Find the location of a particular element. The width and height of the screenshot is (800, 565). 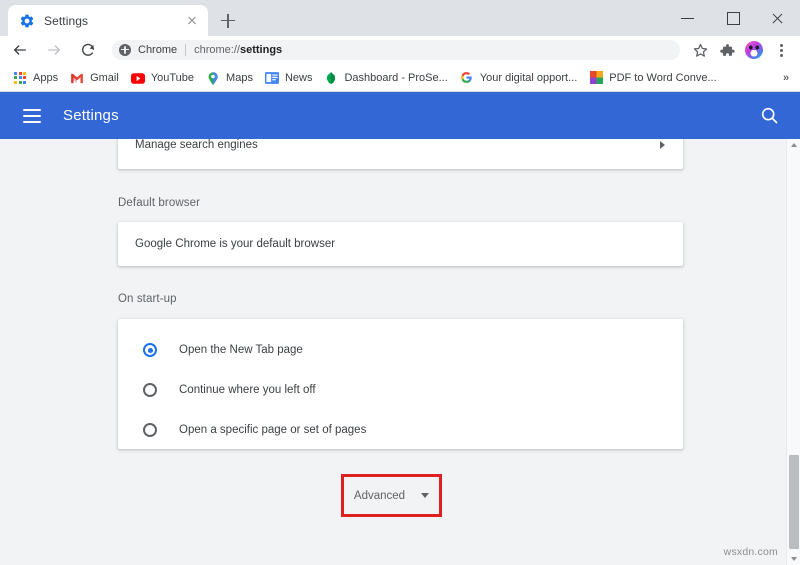

gmail-icon is located at coordinates (77, 78).